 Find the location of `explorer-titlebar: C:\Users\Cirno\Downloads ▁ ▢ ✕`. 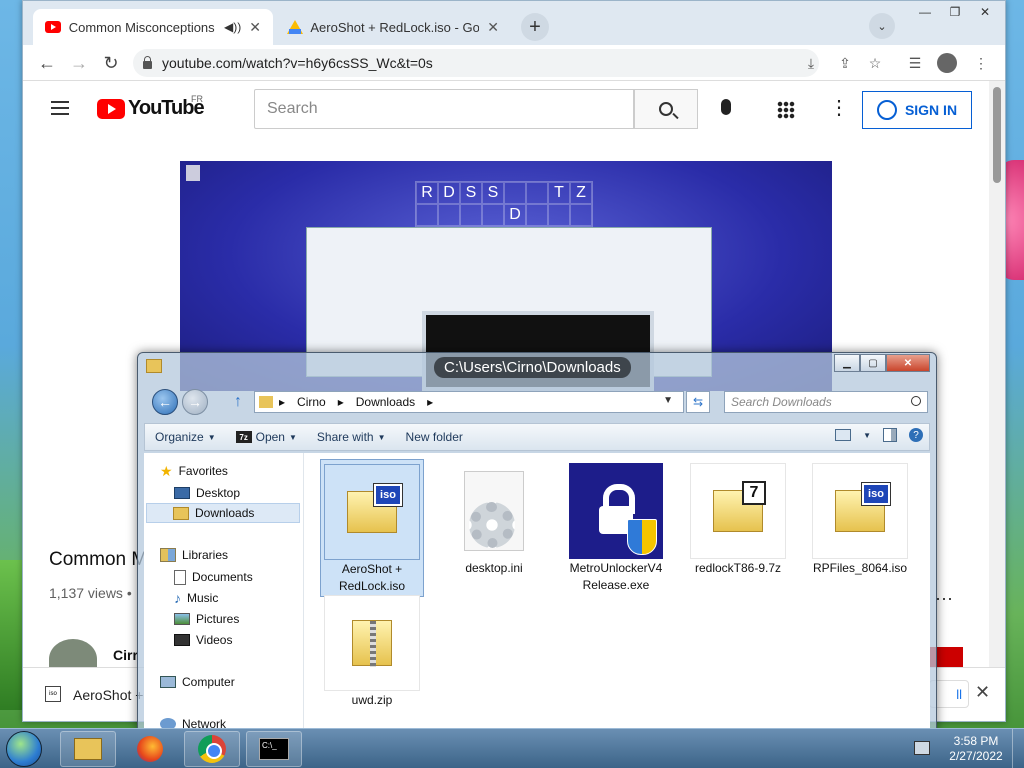

explorer-titlebar: C:\Users\Cirno\Downloads ▁ ▢ ✕ is located at coordinates (537, 368).